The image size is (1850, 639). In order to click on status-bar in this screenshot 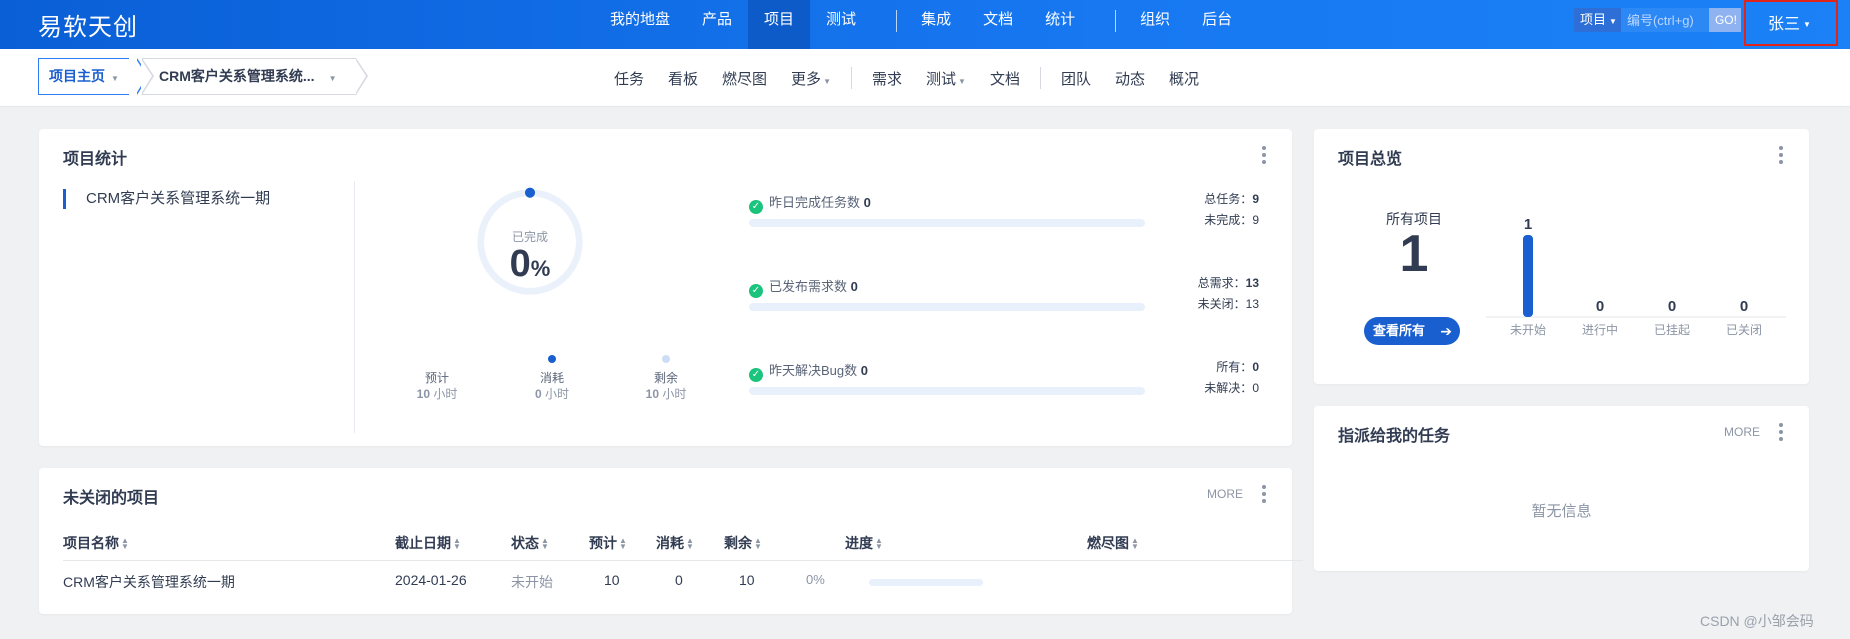, I will do `click(1528, 276)`.